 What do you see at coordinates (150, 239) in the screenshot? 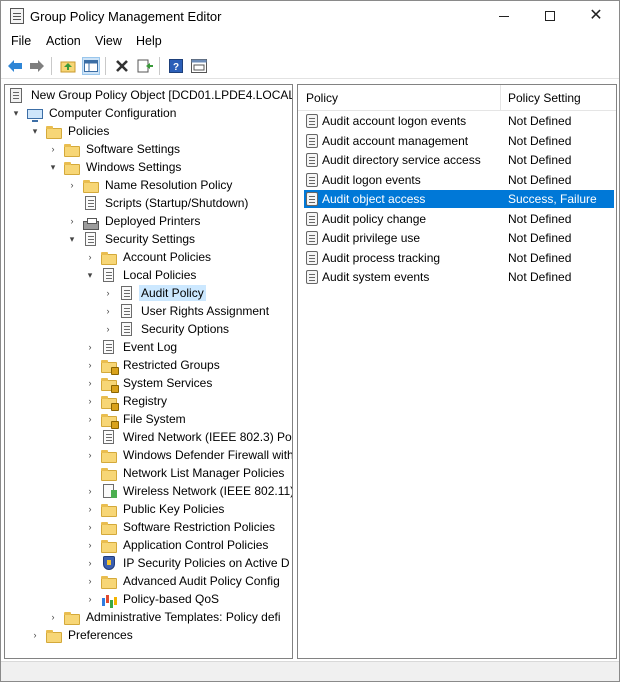
I see `tree-label: Security Settings` at bounding box center [150, 239].